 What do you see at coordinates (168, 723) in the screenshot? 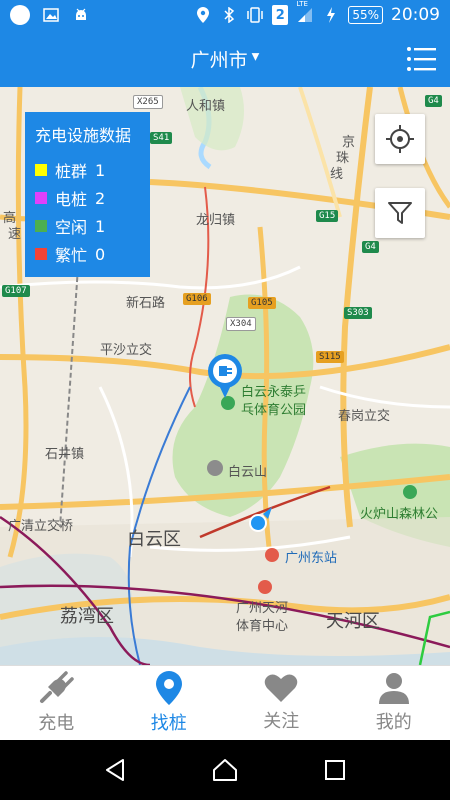
I see `tab-label: 找桩` at bounding box center [168, 723].